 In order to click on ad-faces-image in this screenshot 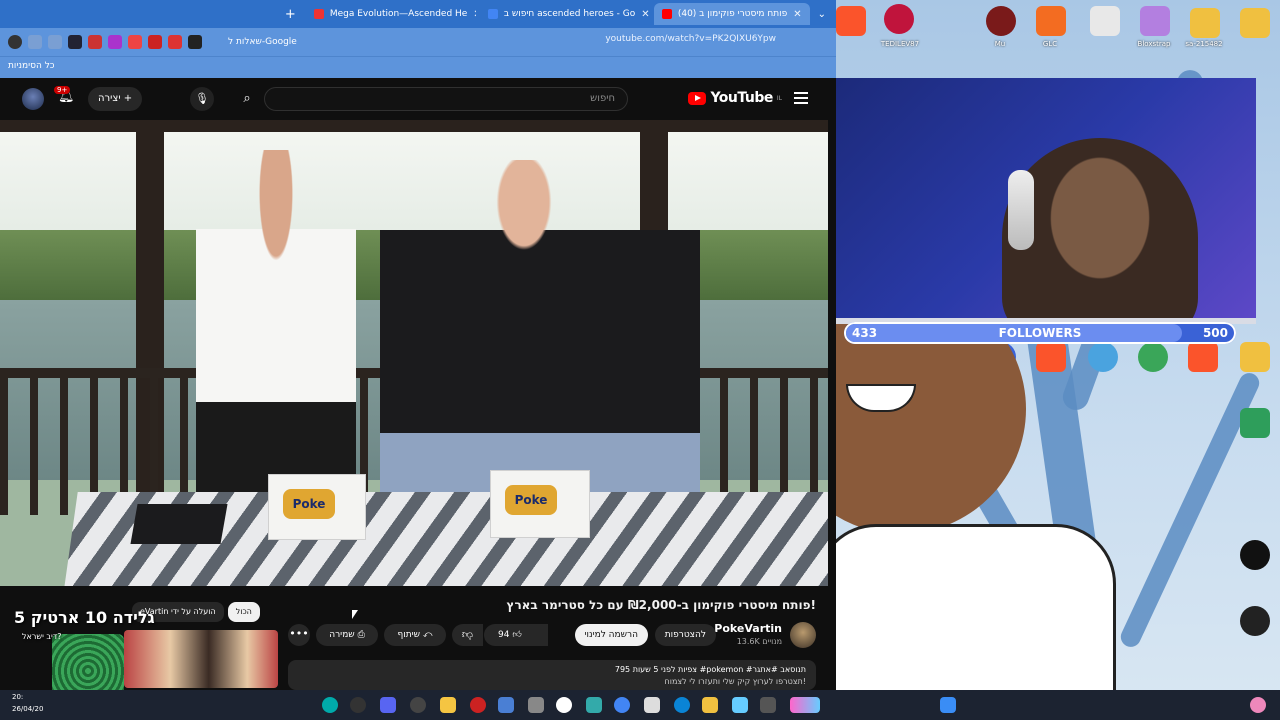, I will do `click(201, 659)`.